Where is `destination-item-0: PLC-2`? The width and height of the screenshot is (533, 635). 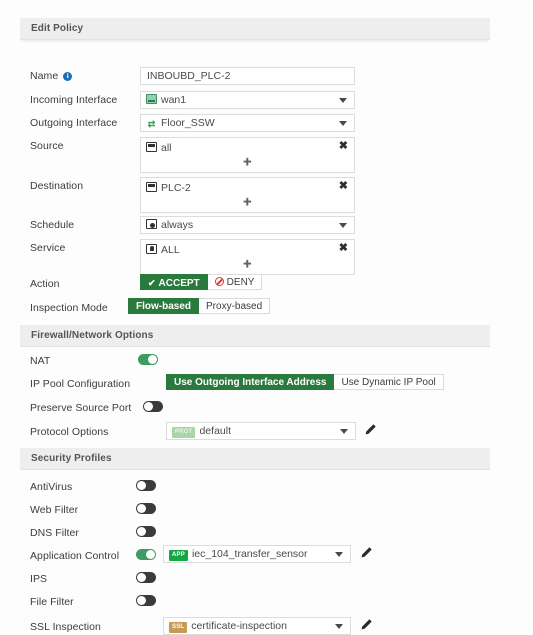
destination-item-0: PLC-2 is located at coordinates (176, 188).